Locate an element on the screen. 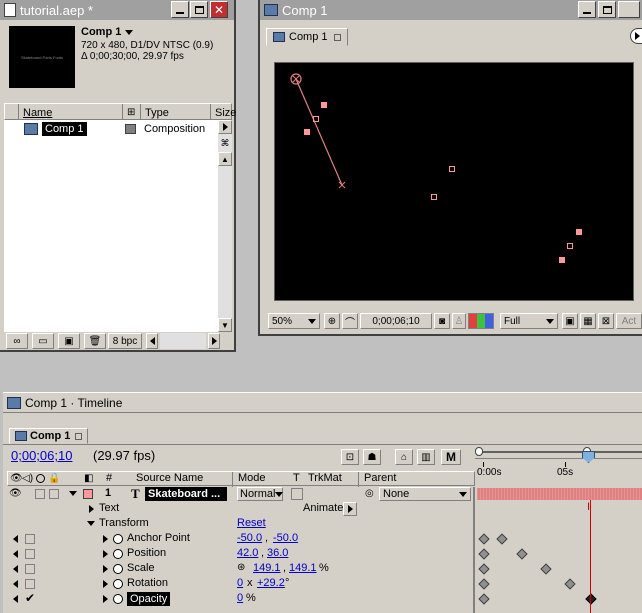  close-button: ✕ is located at coordinates (219, 9).